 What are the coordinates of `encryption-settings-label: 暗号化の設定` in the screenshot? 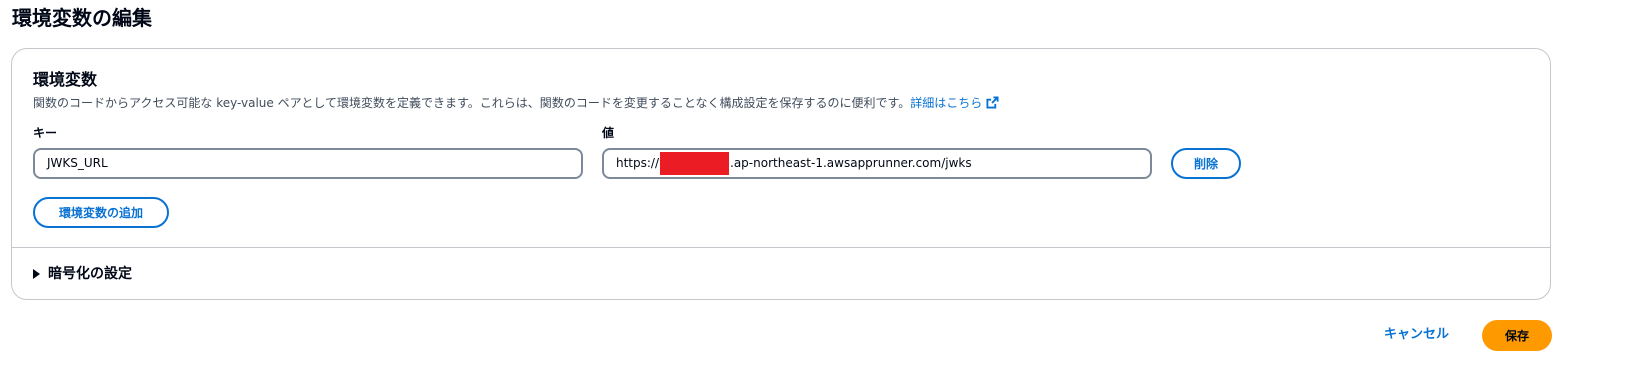 It's located at (90, 274).